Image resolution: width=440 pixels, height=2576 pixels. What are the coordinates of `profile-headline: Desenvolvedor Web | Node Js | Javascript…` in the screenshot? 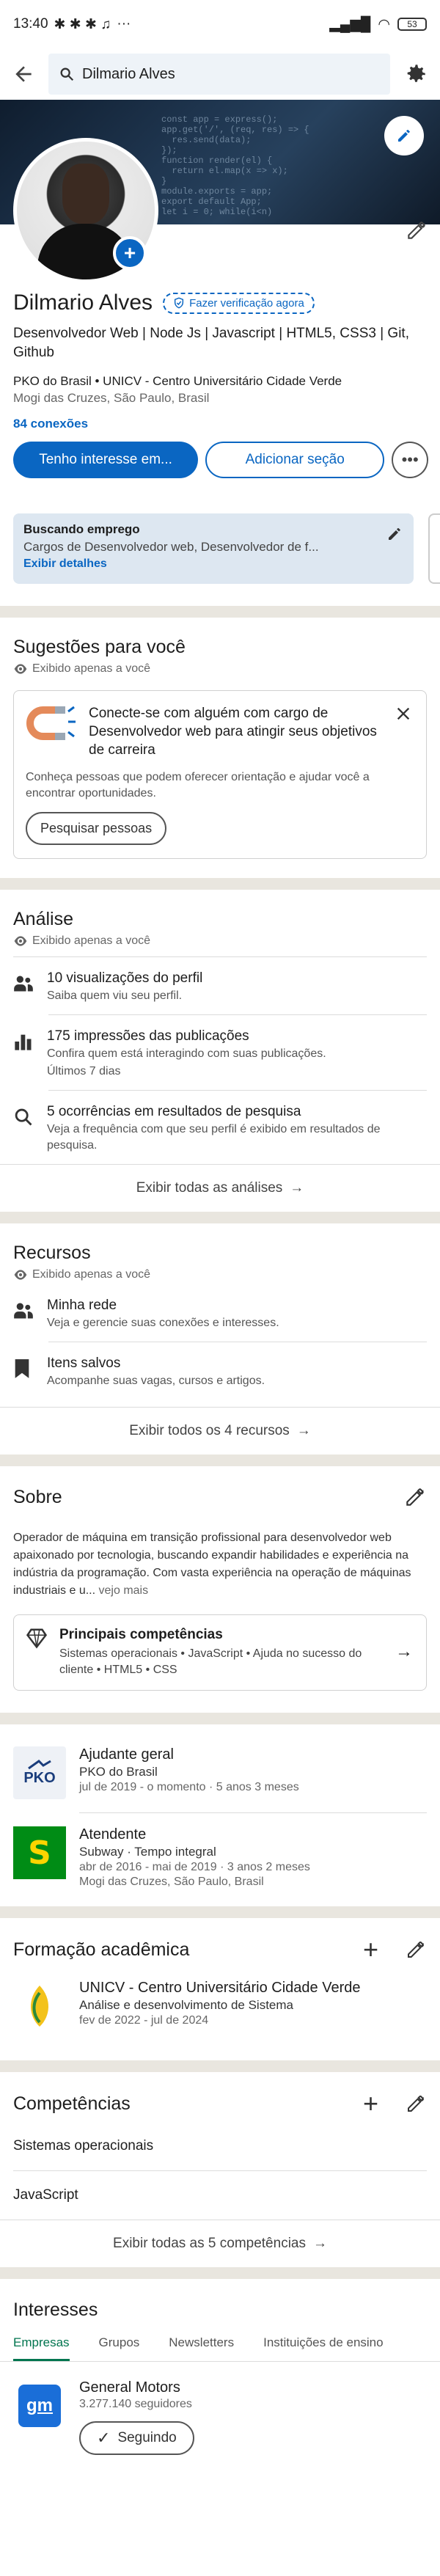 It's located at (211, 343).